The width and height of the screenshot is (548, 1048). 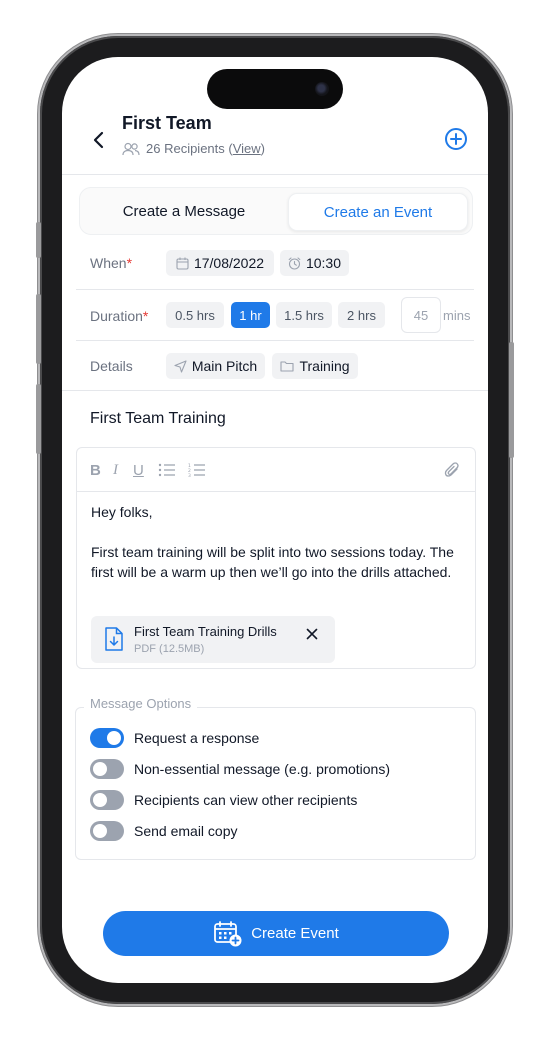 I want to click on header-divider, so click(x=275, y=174).